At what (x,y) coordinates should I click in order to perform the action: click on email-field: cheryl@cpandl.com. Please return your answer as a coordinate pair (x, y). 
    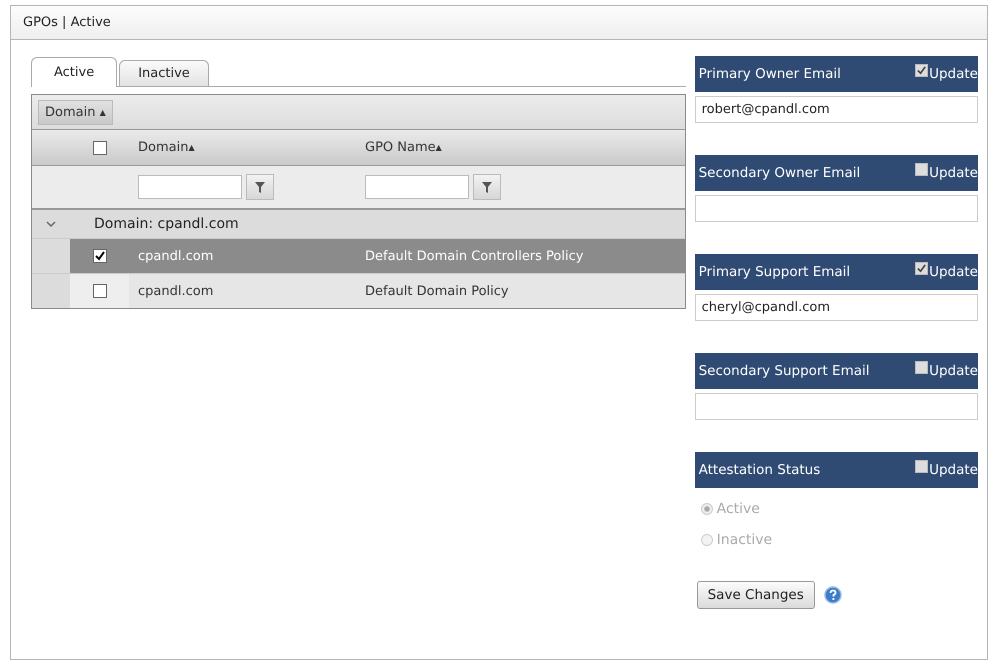
    Looking at the image, I should click on (836, 307).